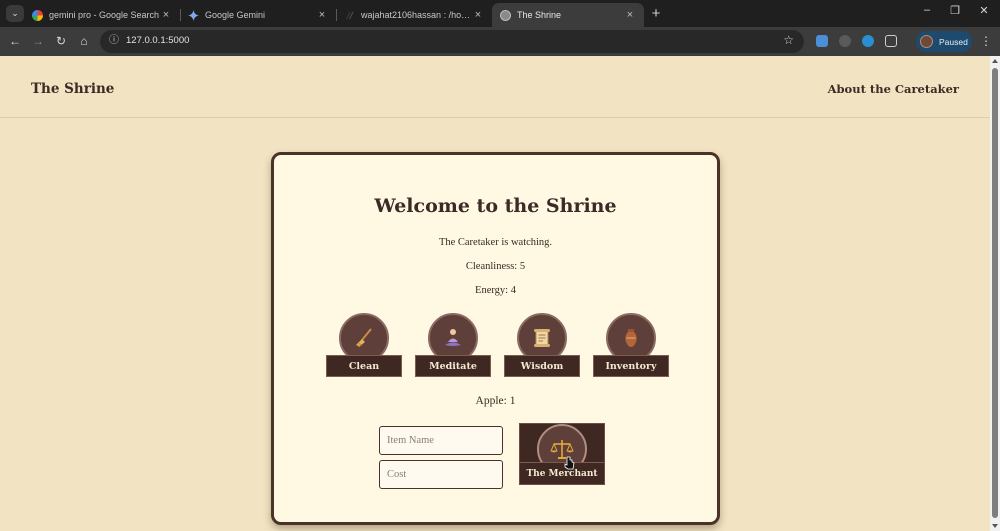 The width and height of the screenshot is (1000, 531). I want to click on page-scrollbar, so click(995, 293).